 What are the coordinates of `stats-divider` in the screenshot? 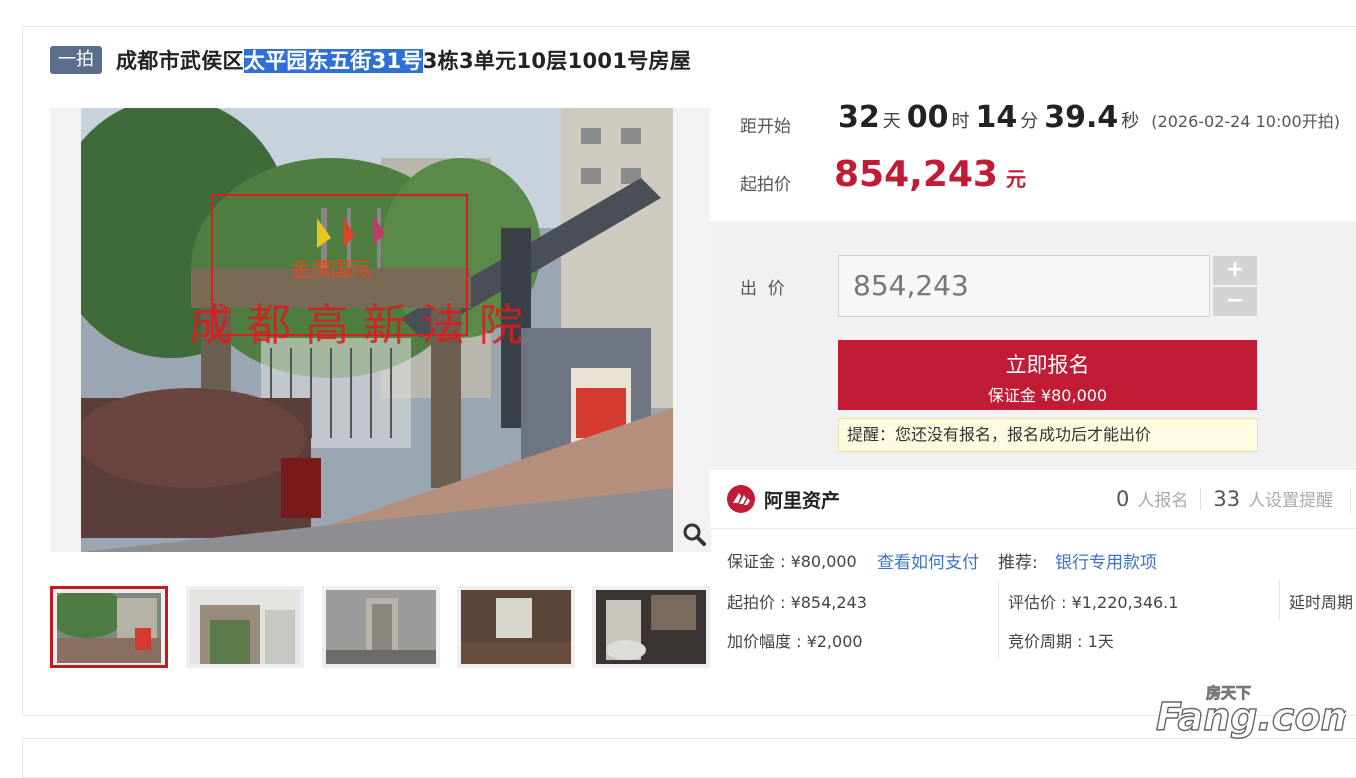 It's located at (1201, 498).